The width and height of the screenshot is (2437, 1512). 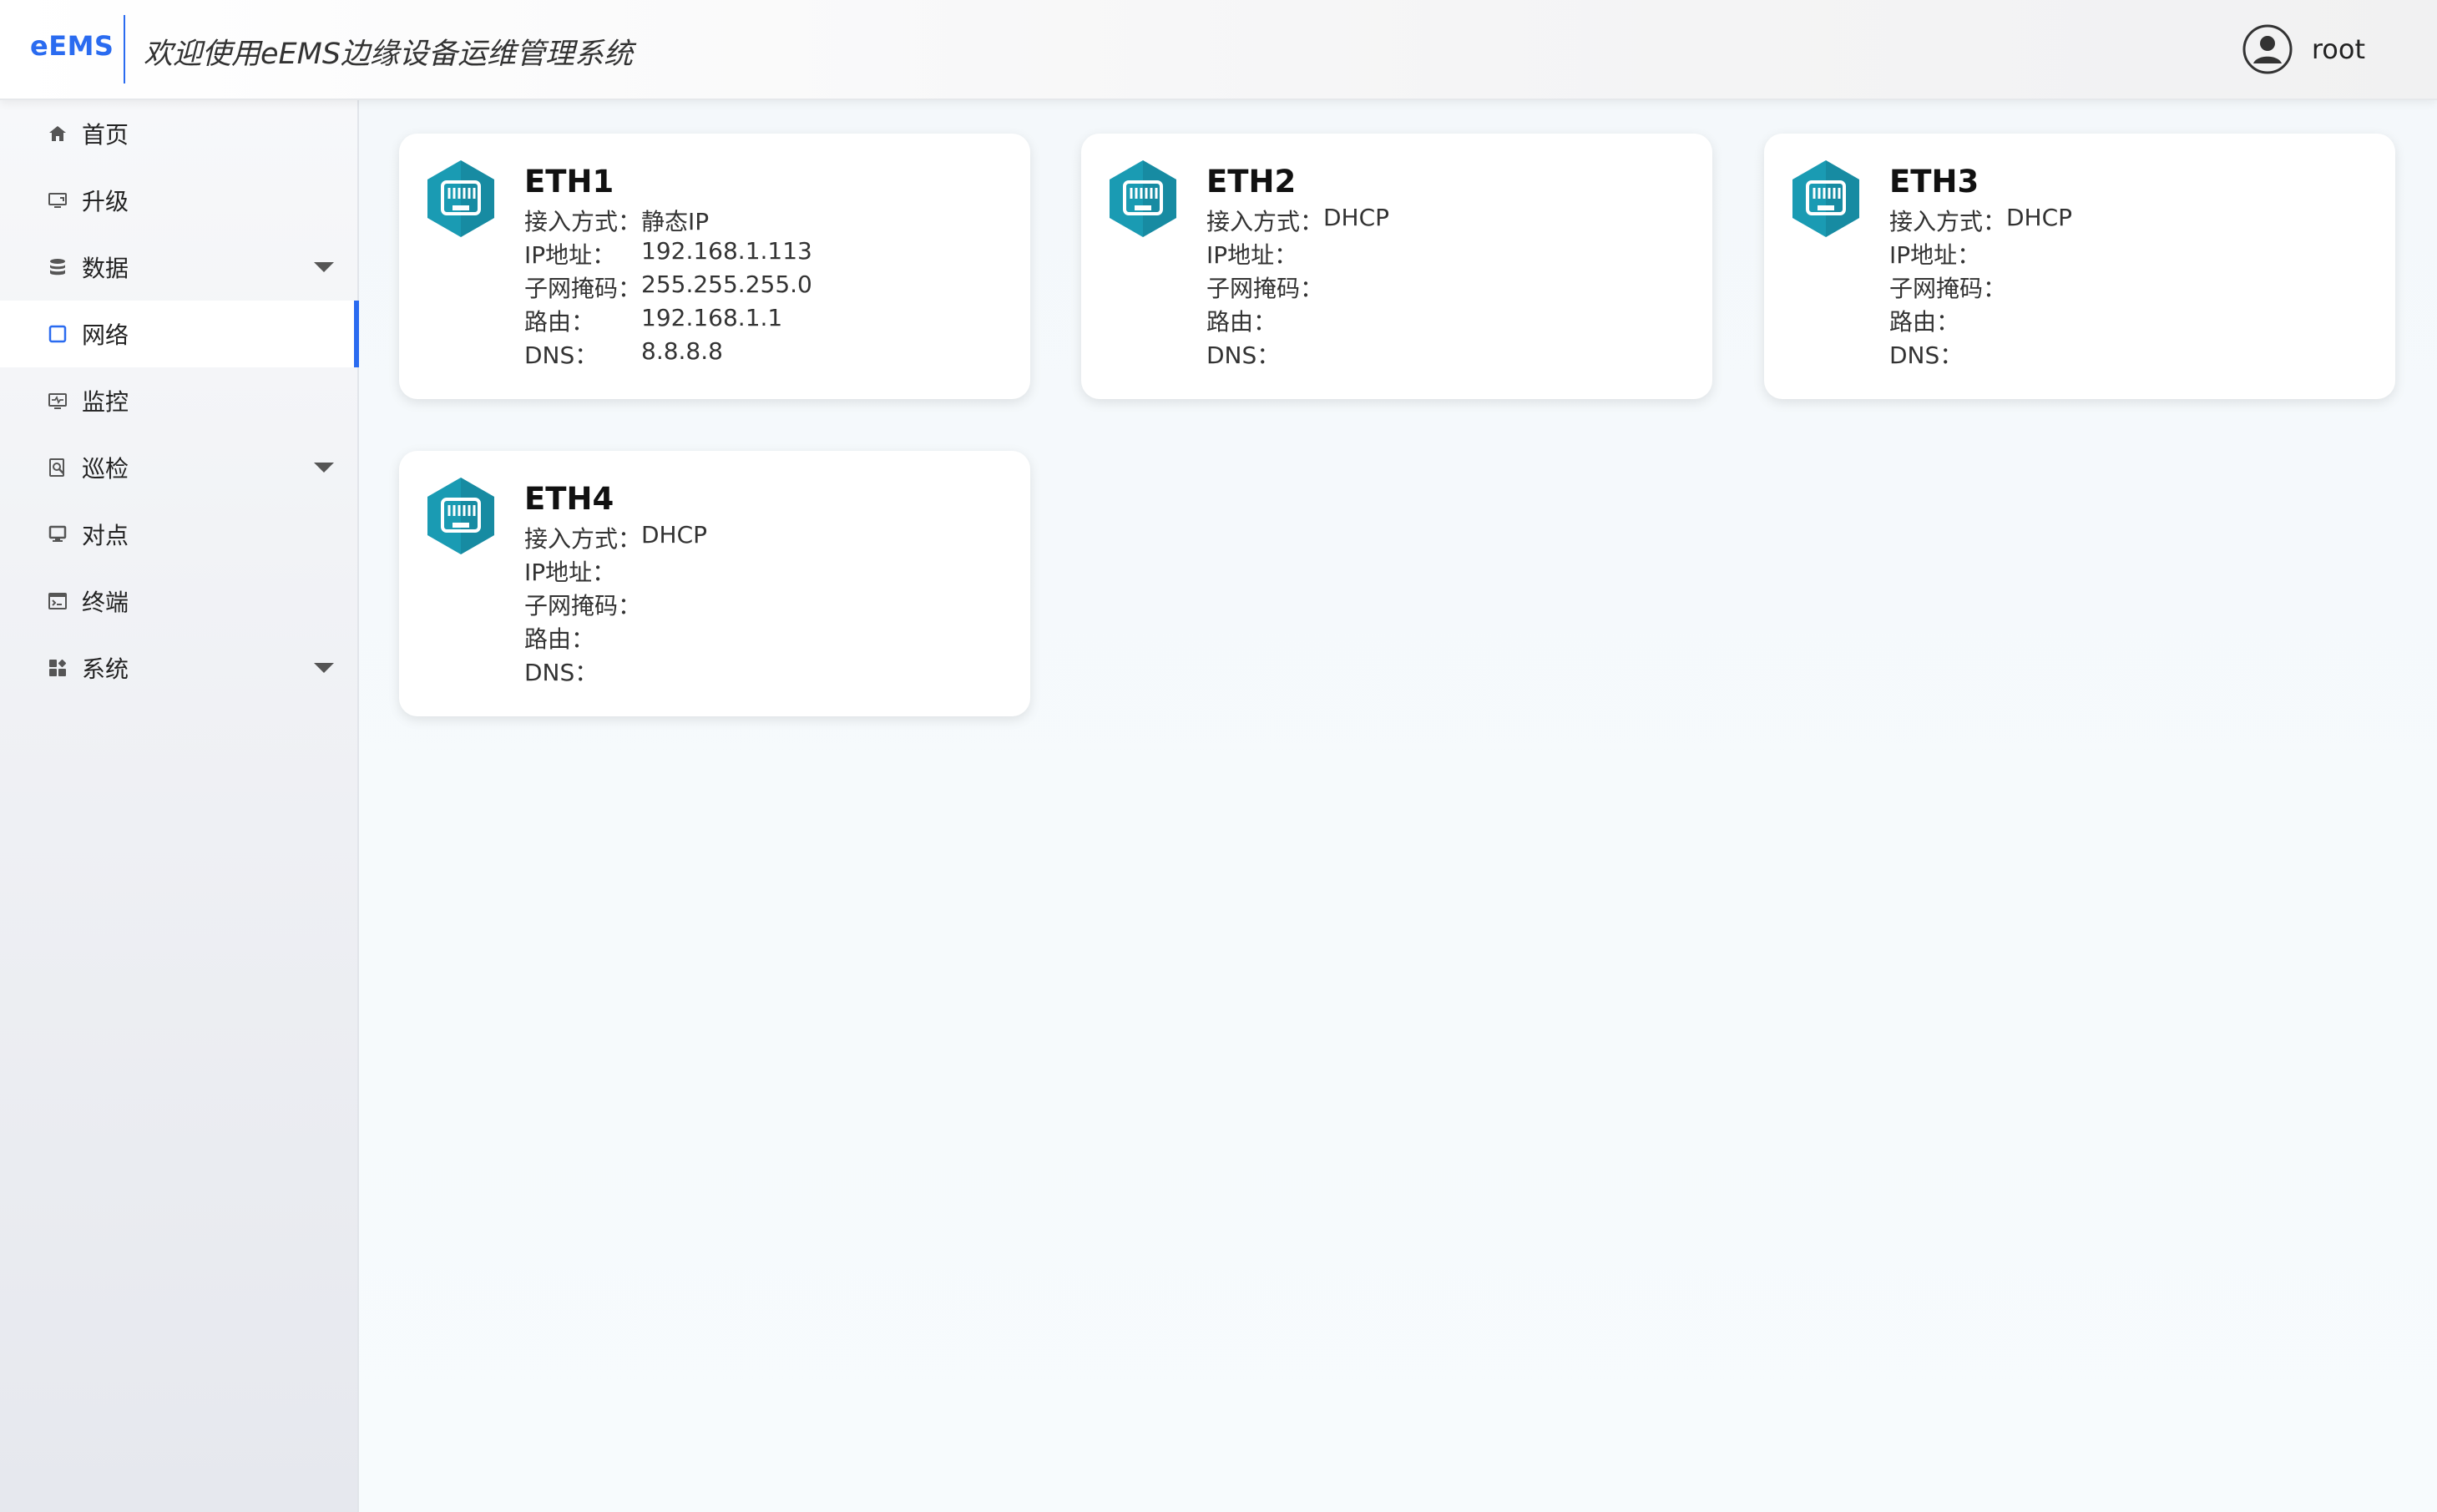 I want to click on sidebar-item-label: 监控, so click(x=105, y=402).